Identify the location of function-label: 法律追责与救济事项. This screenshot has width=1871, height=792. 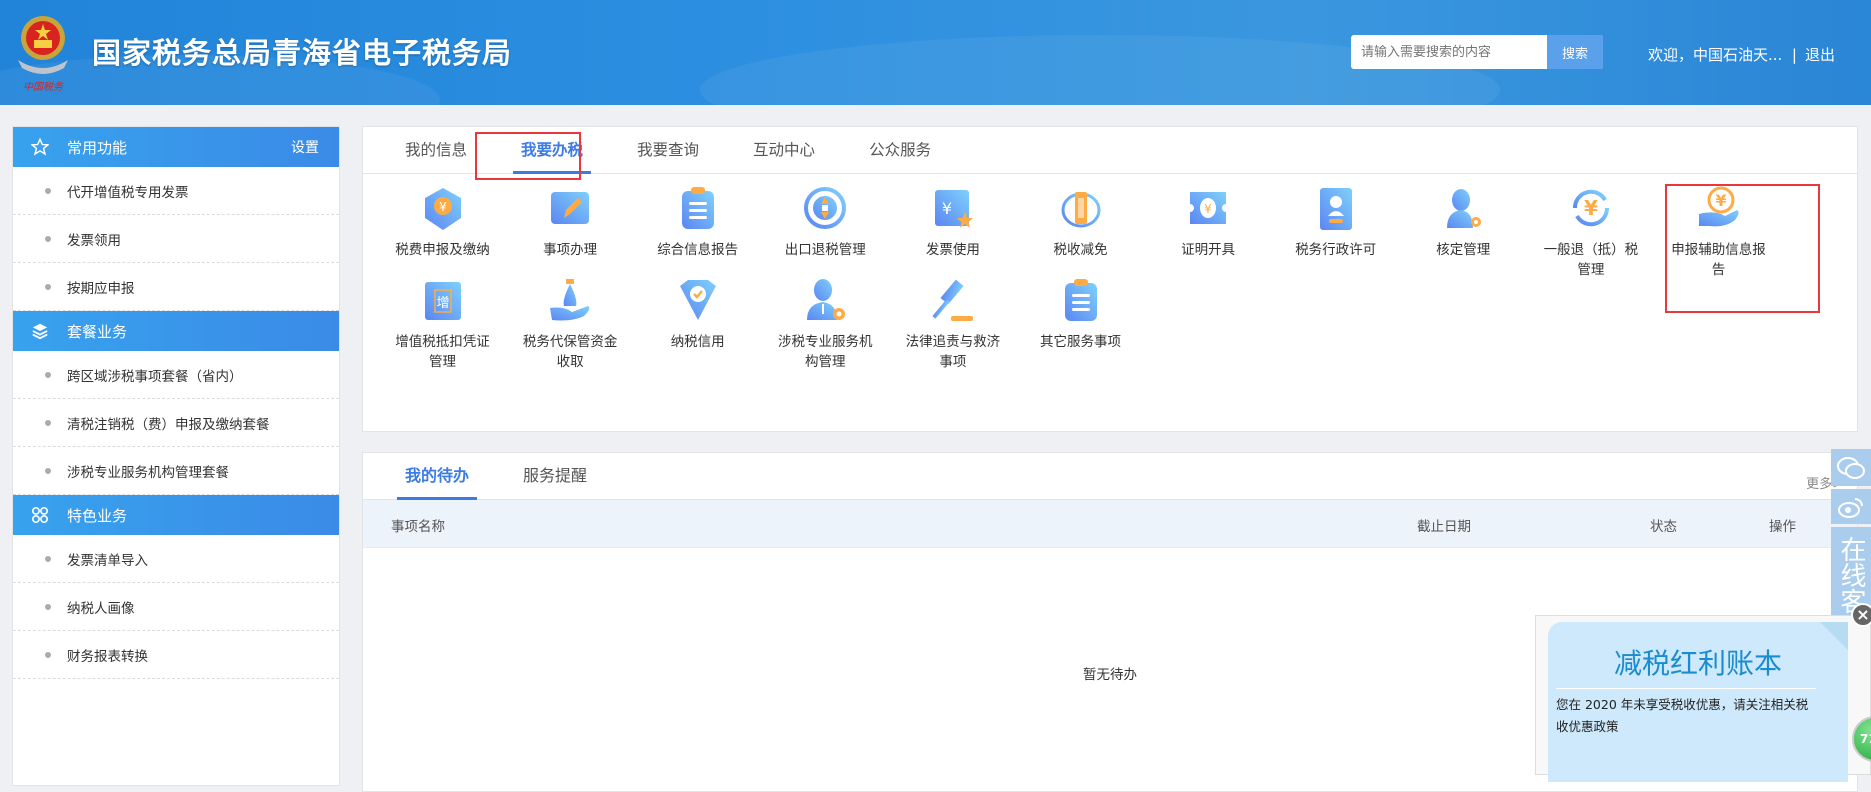
(953, 352).